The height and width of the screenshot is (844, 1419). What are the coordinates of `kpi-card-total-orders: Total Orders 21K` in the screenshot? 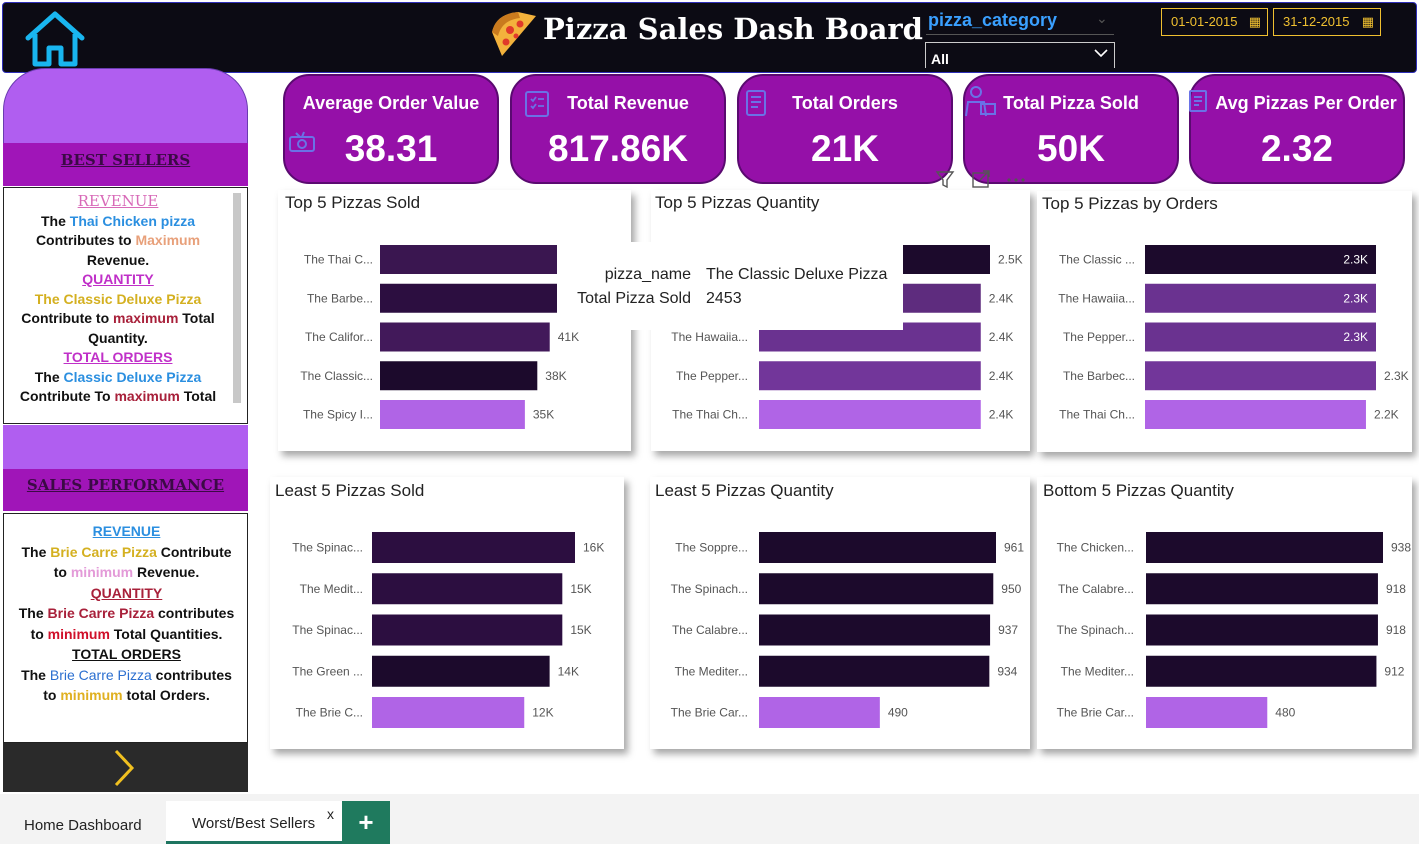 It's located at (845, 129).